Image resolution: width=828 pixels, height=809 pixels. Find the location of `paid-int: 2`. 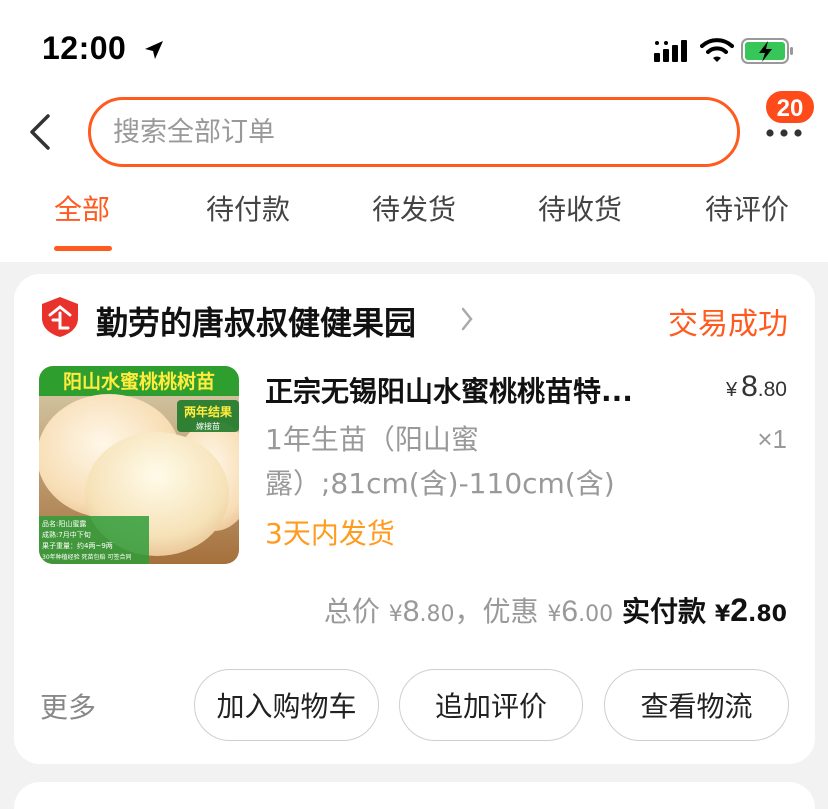

paid-int: 2 is located at coordinates (739, 610).